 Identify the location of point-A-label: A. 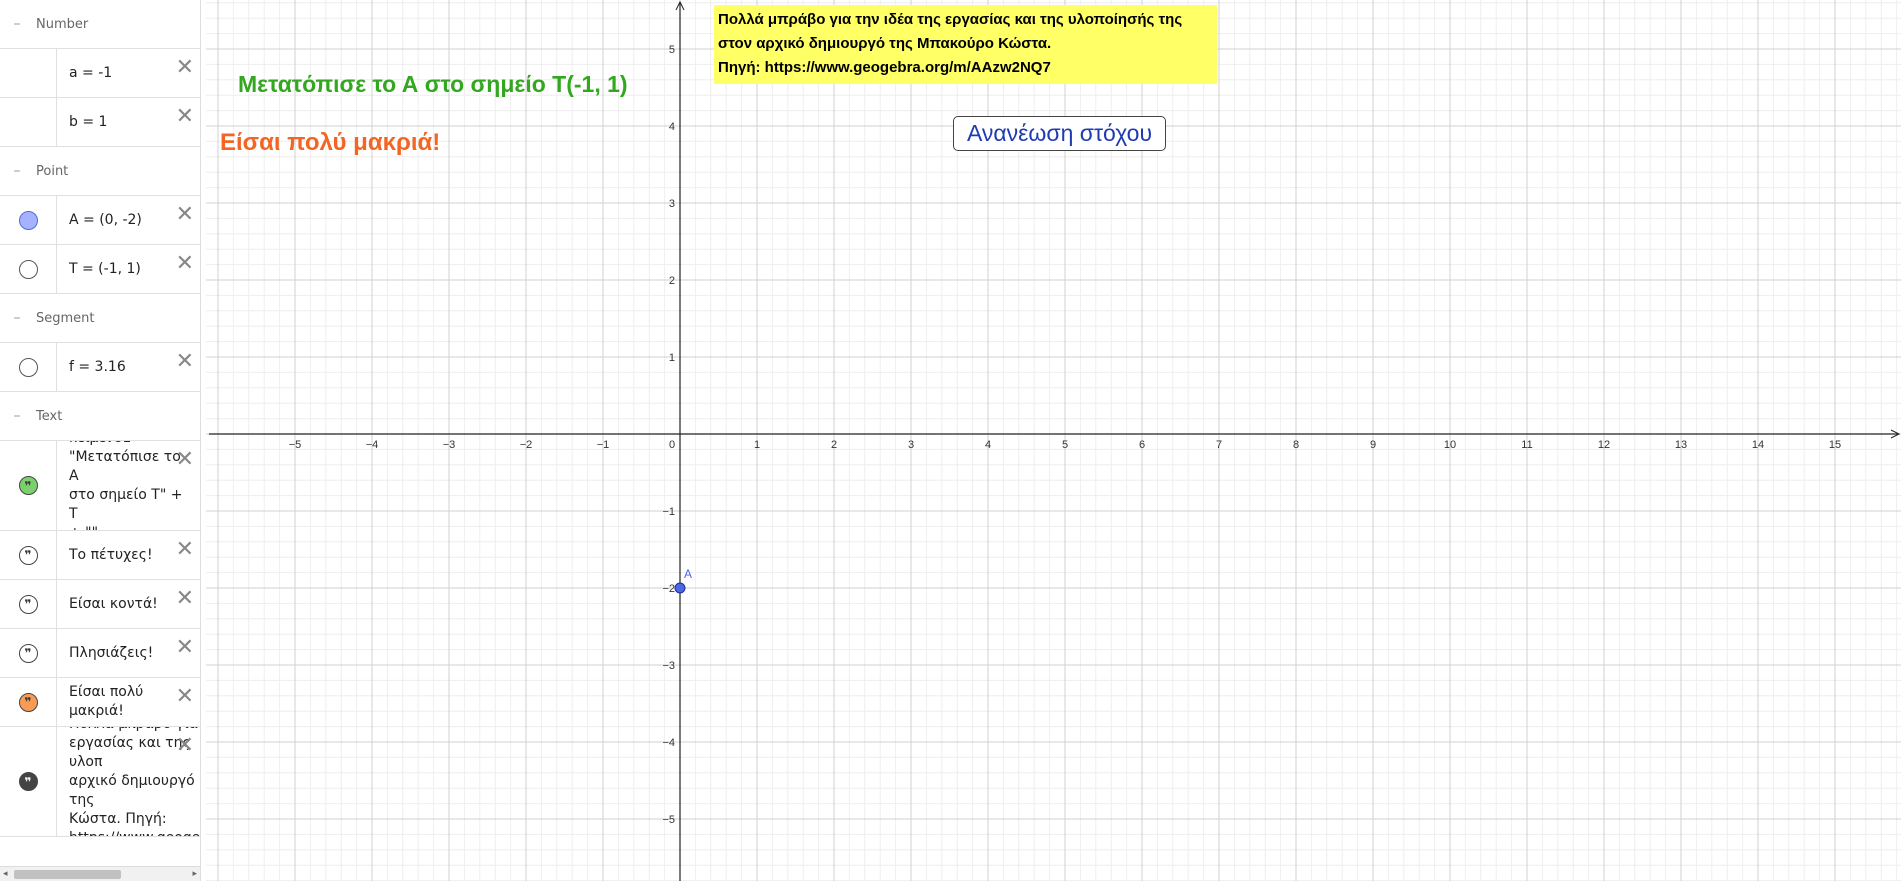
(688, 574).